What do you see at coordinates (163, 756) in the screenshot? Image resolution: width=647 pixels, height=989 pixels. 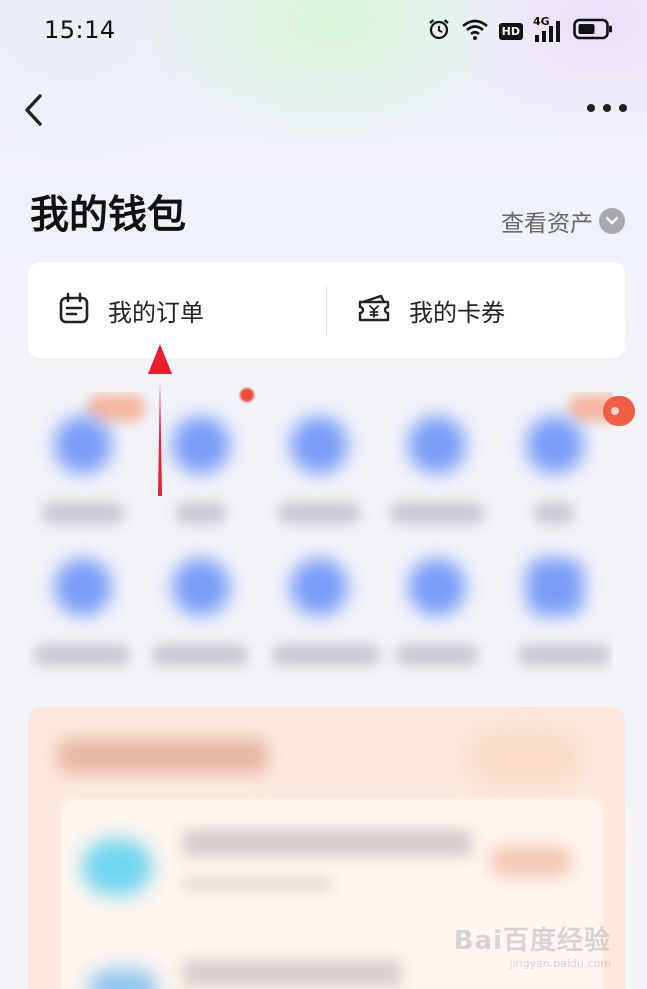 I see `promo-title-placeholder` at bounding box center [163, 756].